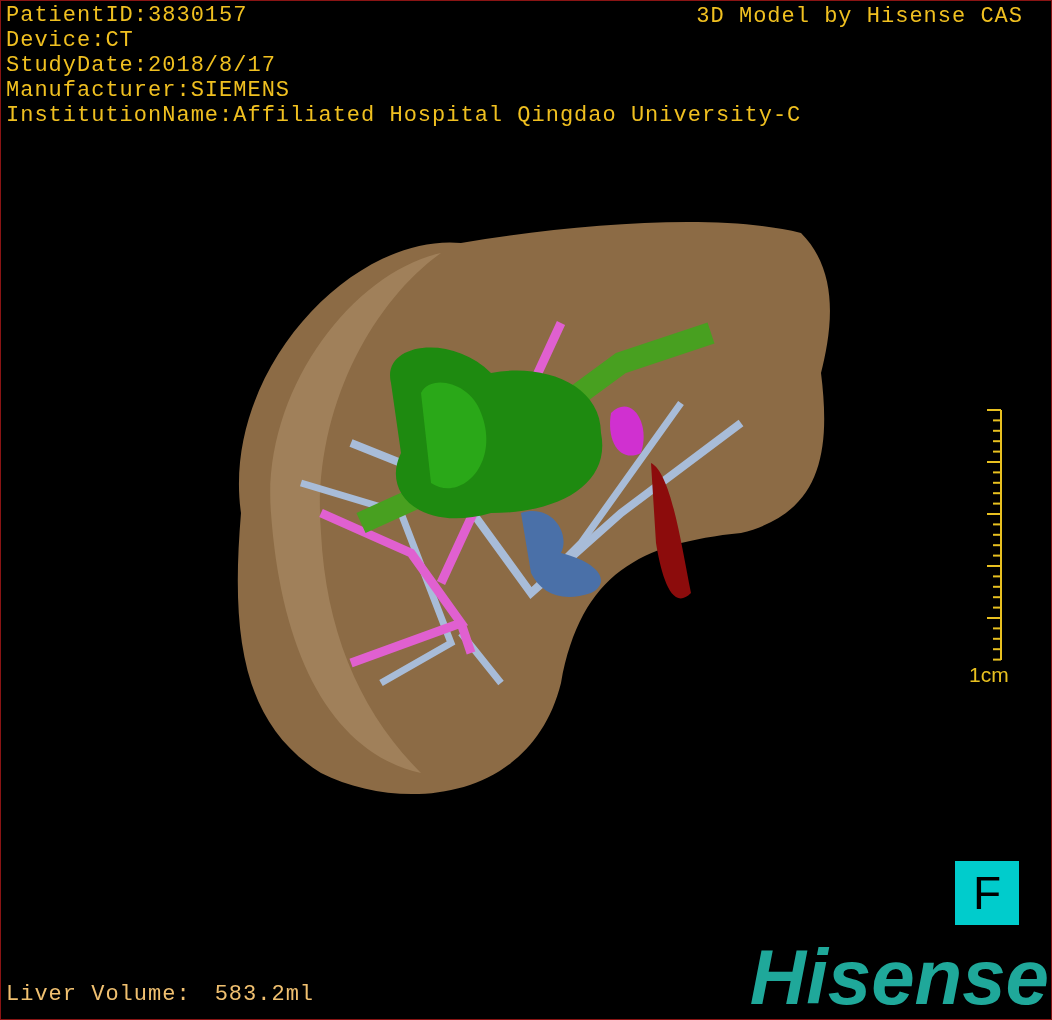 The width and height of the screenshot is (1052, 1020). What do you see at coordinates (148, 90) in the screenshot?
I see `info-text: Manufacturer:SIEMENS` at bounding box center [148, 90].